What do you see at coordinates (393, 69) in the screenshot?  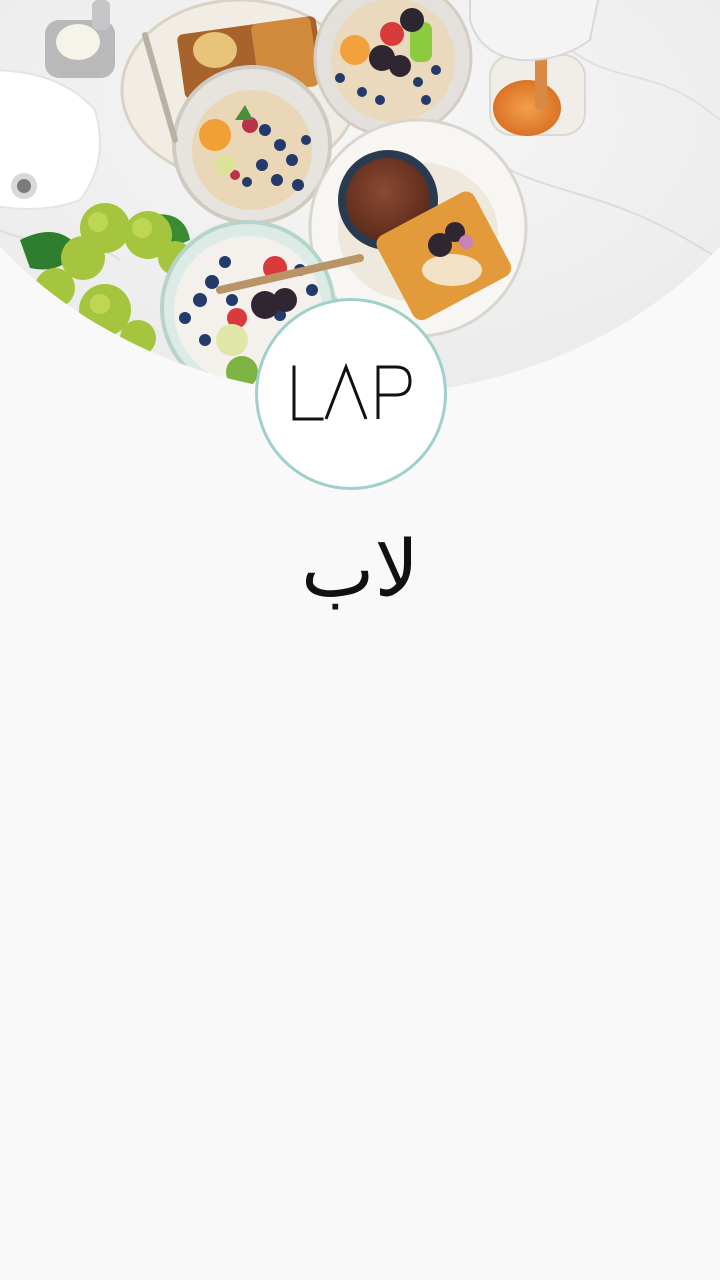 I see `fruit-bowl` at bounding box center [393, 69].